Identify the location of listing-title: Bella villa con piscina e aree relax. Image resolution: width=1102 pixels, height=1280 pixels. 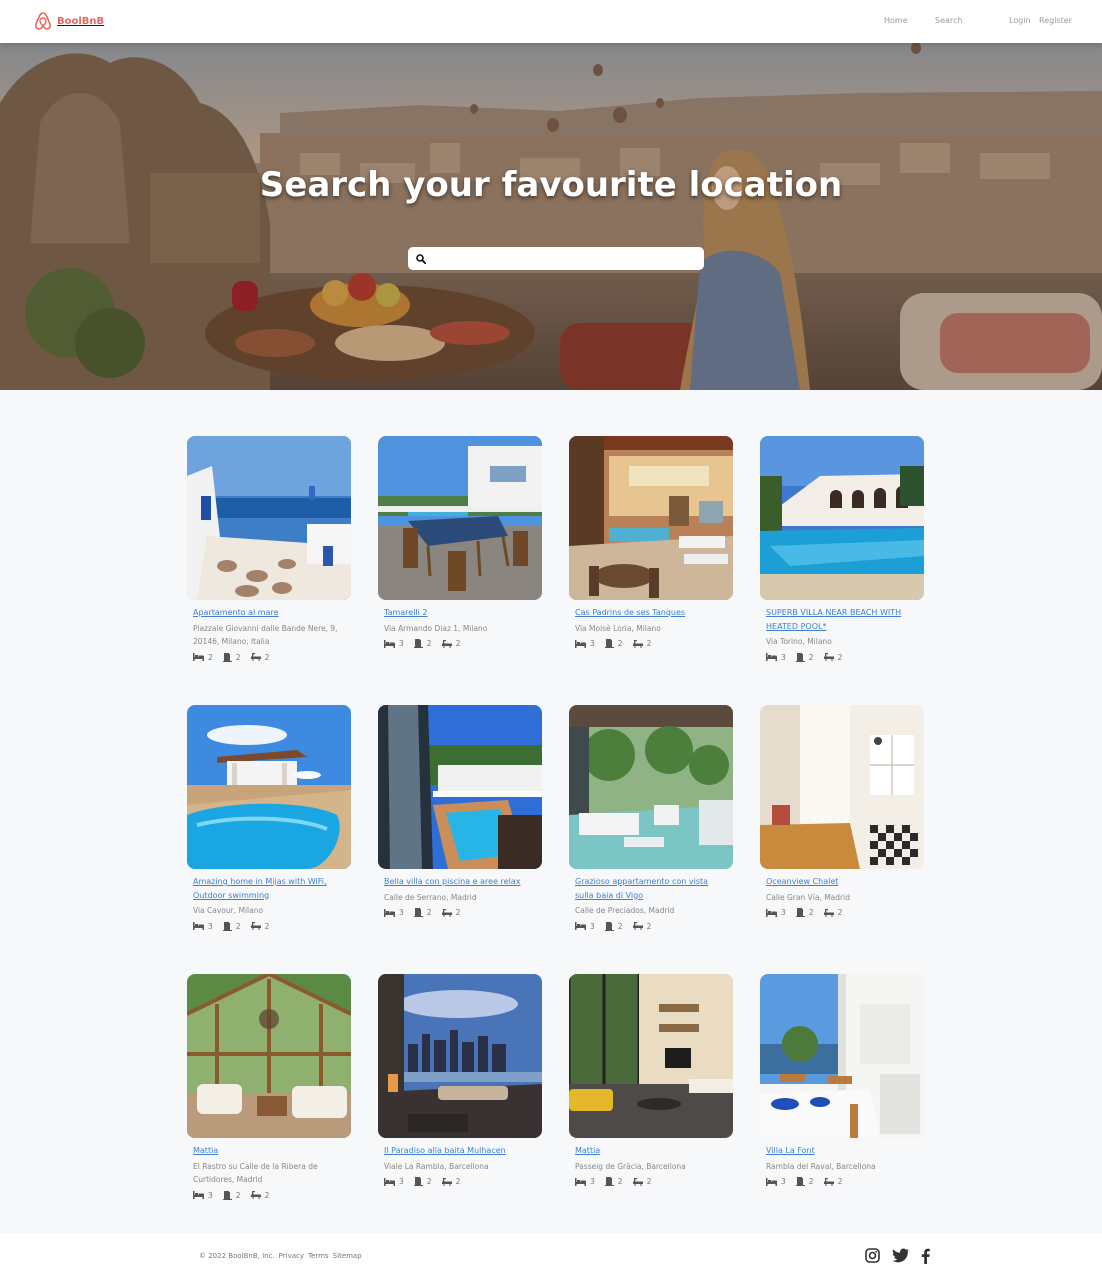
(460, 882).